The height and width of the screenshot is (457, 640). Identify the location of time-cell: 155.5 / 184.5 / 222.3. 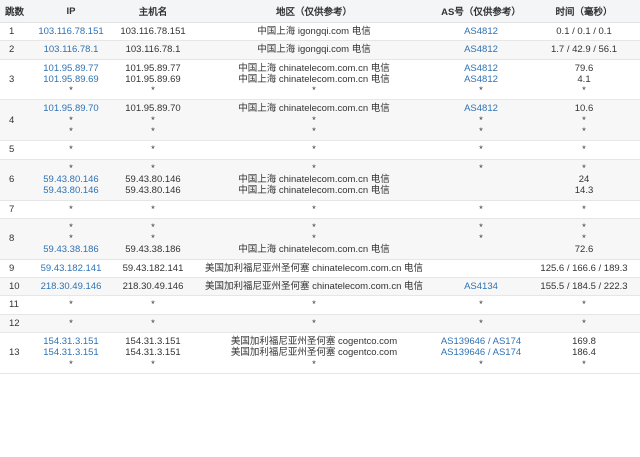
(584, 287).